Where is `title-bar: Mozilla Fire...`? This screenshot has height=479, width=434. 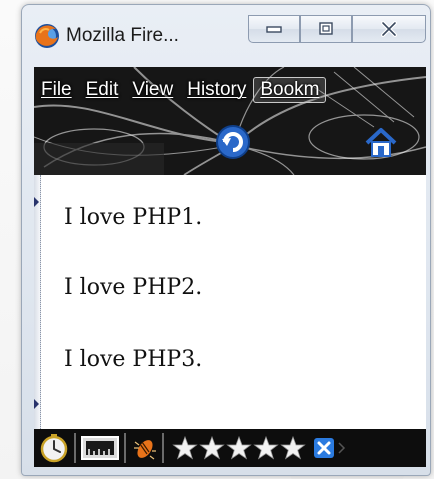
title-bar: Mozilla Fire... is located at coordinates (226, 36).